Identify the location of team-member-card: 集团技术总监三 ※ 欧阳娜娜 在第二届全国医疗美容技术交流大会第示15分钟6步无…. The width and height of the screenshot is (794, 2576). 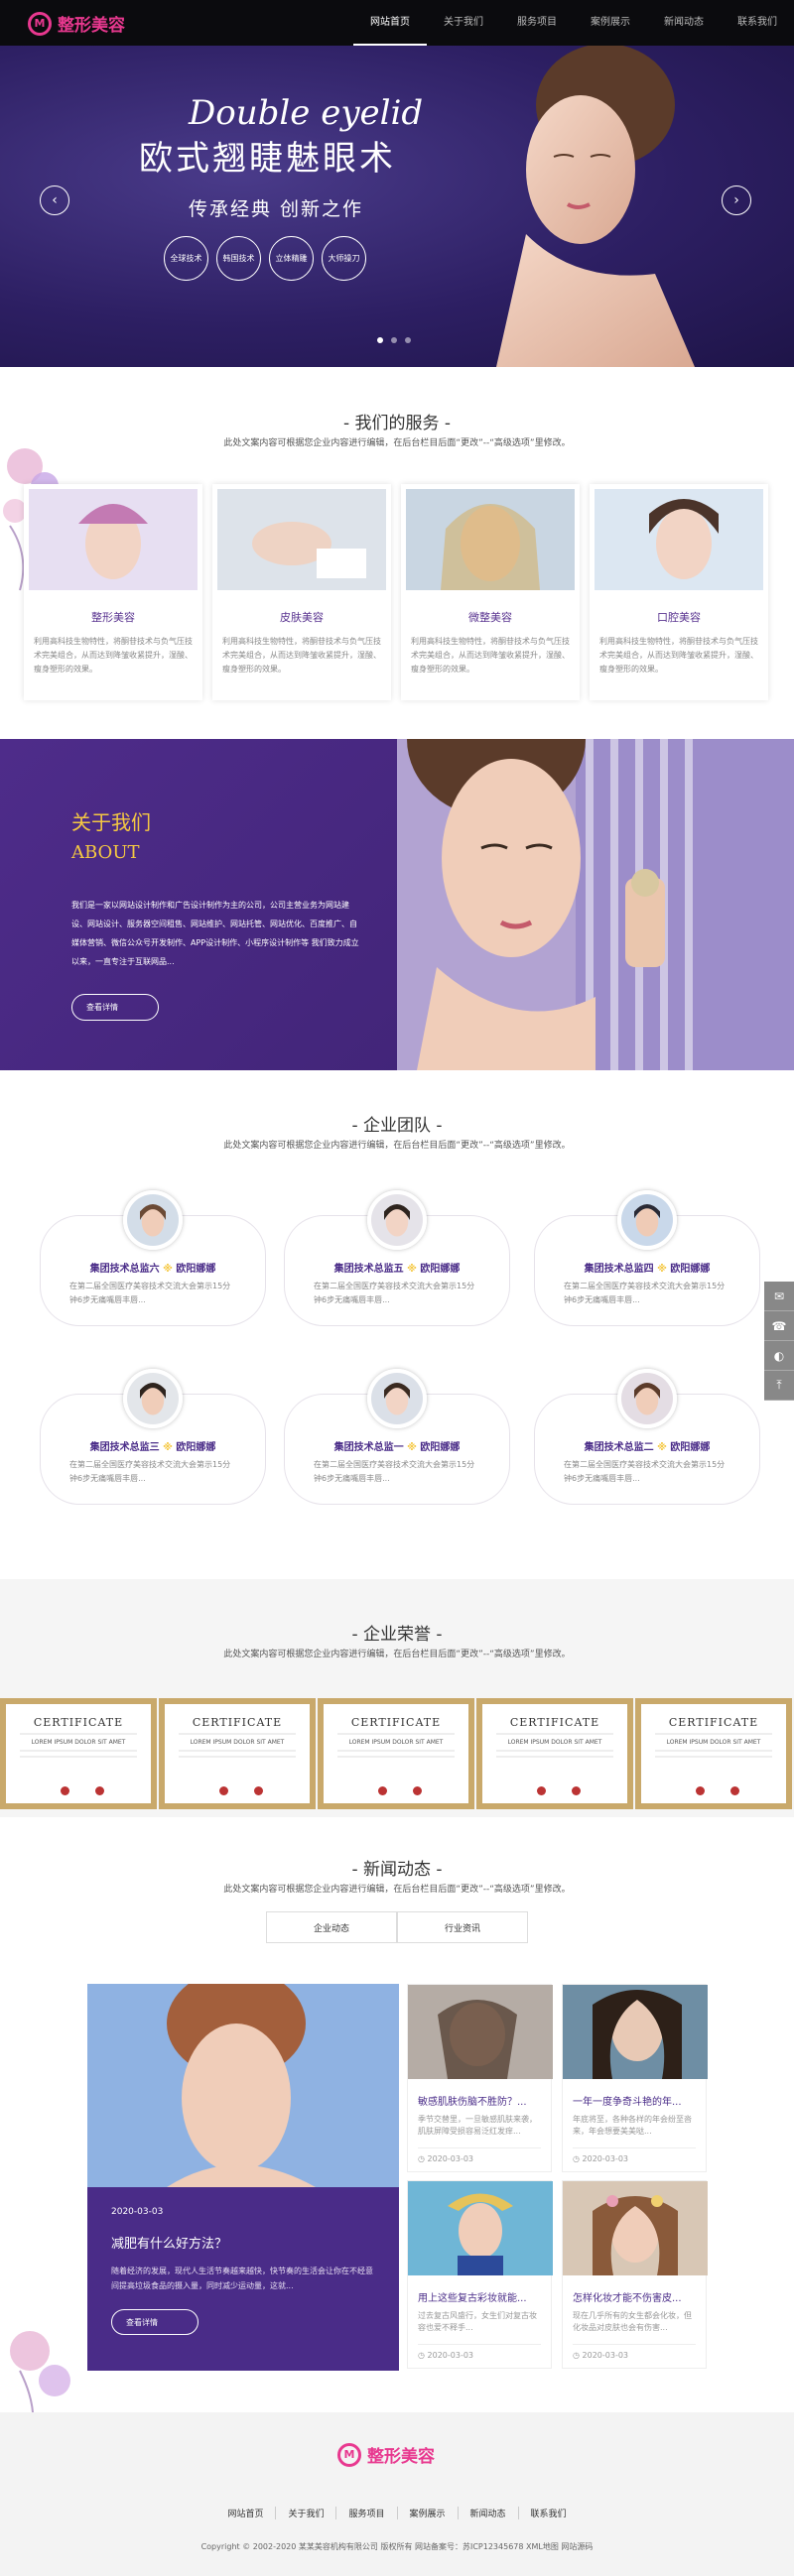
(153, 1438).